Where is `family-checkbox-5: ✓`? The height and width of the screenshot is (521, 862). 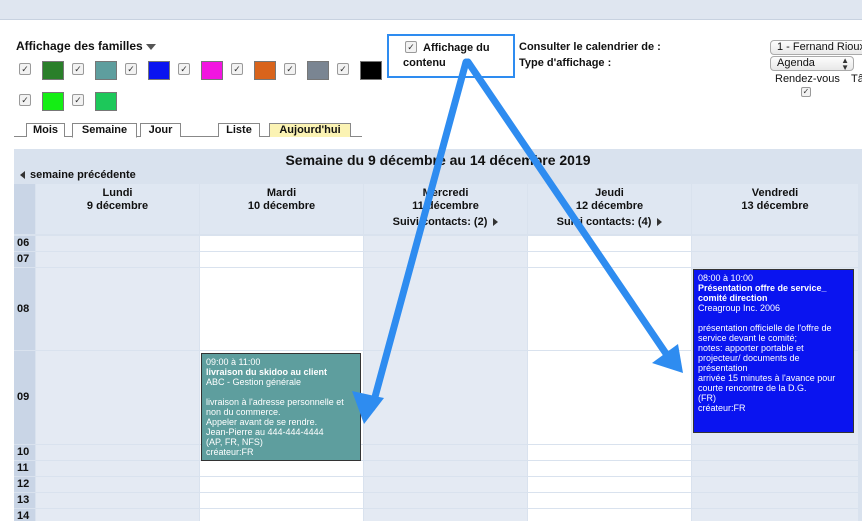 family-checkbox-5: ✓ is located at coordinates (237, 69).